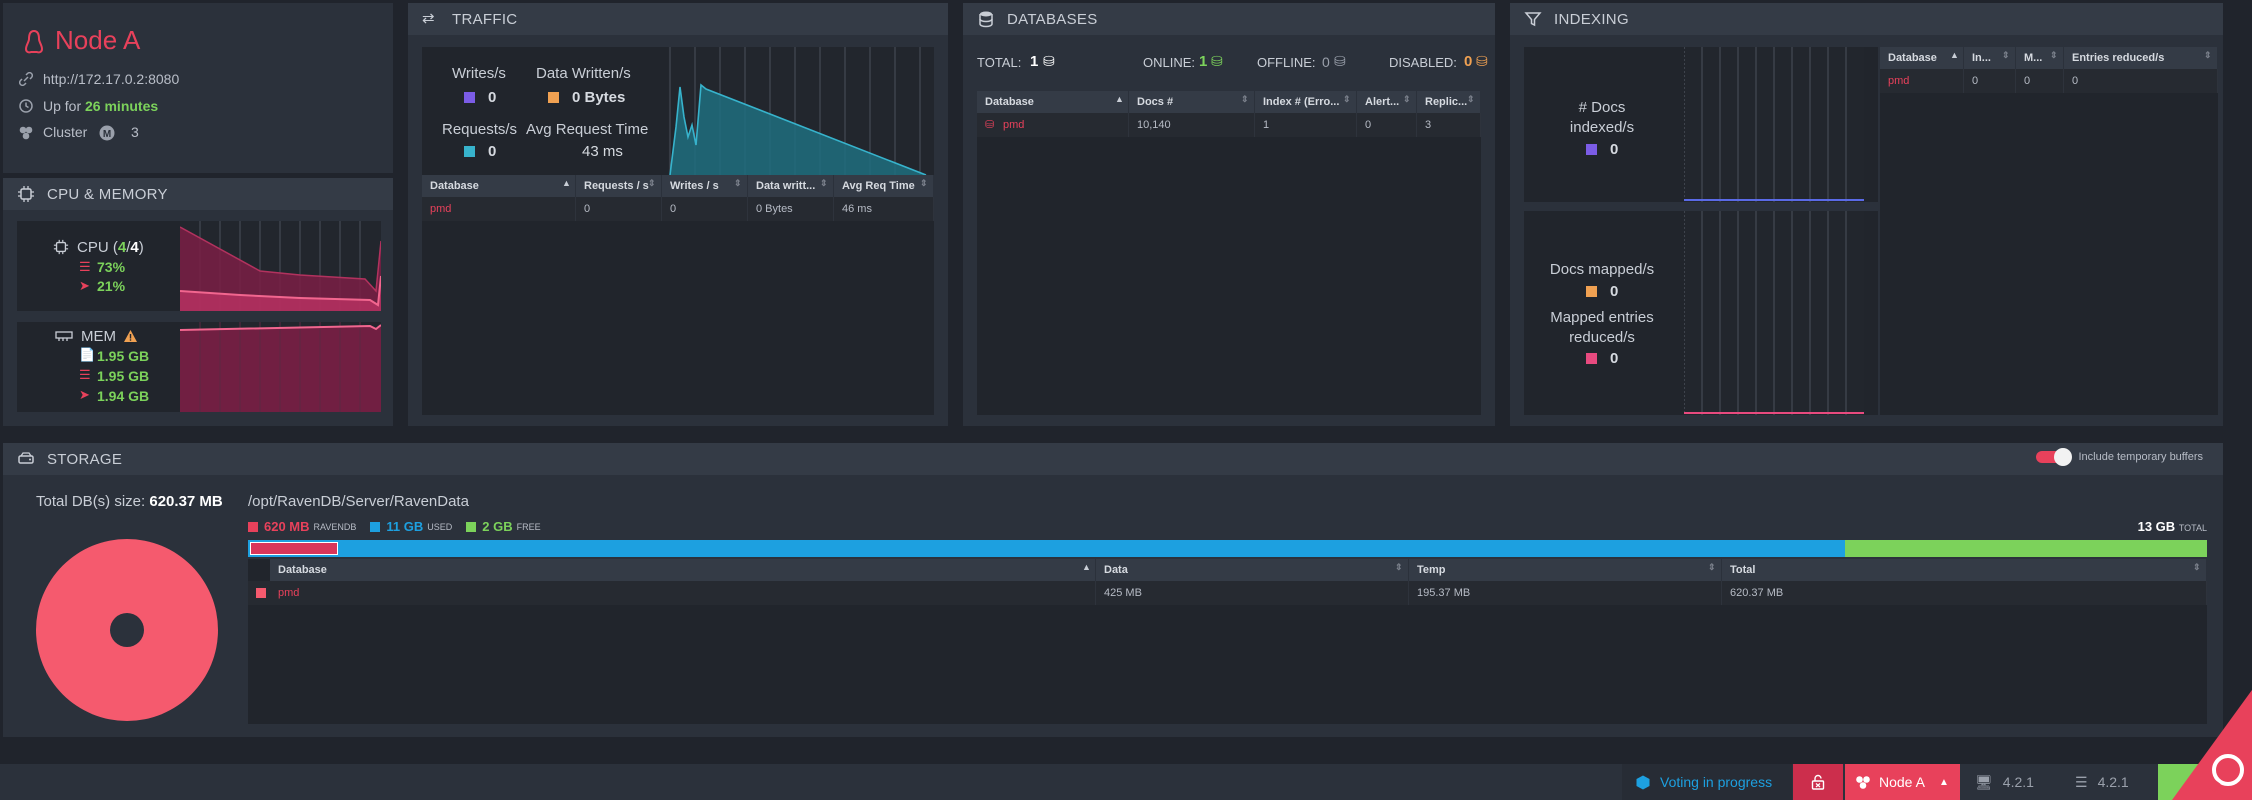  What do you see at coordinates (1340, 61) in the screenshot?
I see `db-offline-icon: ⛁` at bounding box center [1340, 61].